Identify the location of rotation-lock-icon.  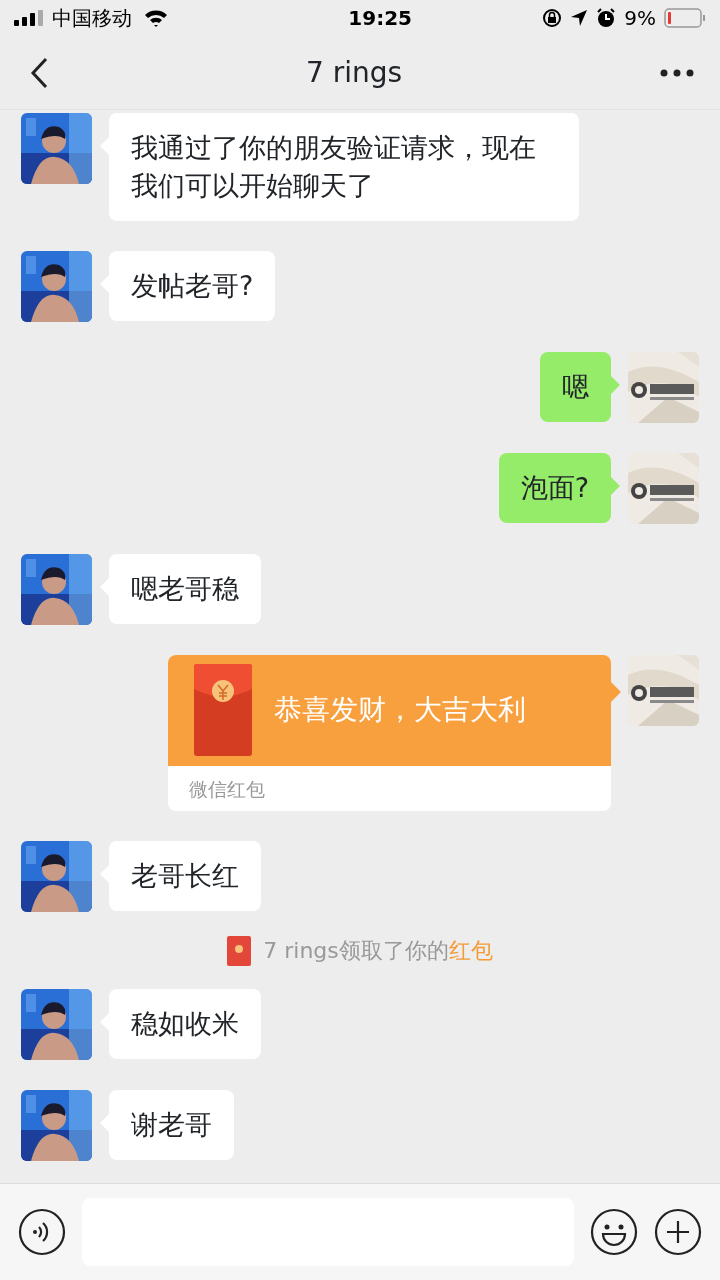
(552, 18).